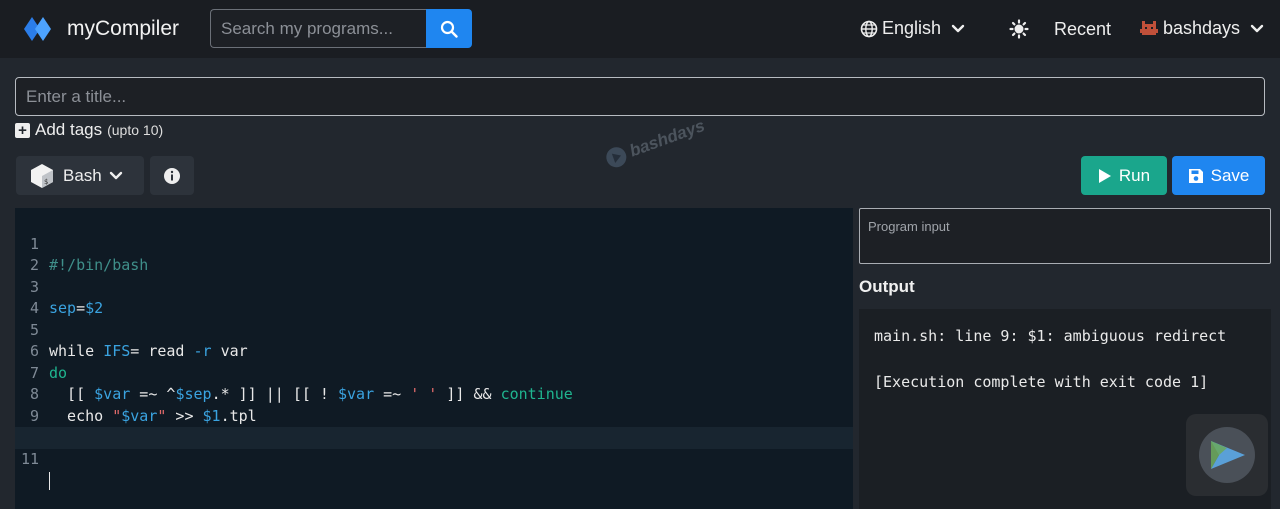  I want to click on info-icon, so click(172, 175).